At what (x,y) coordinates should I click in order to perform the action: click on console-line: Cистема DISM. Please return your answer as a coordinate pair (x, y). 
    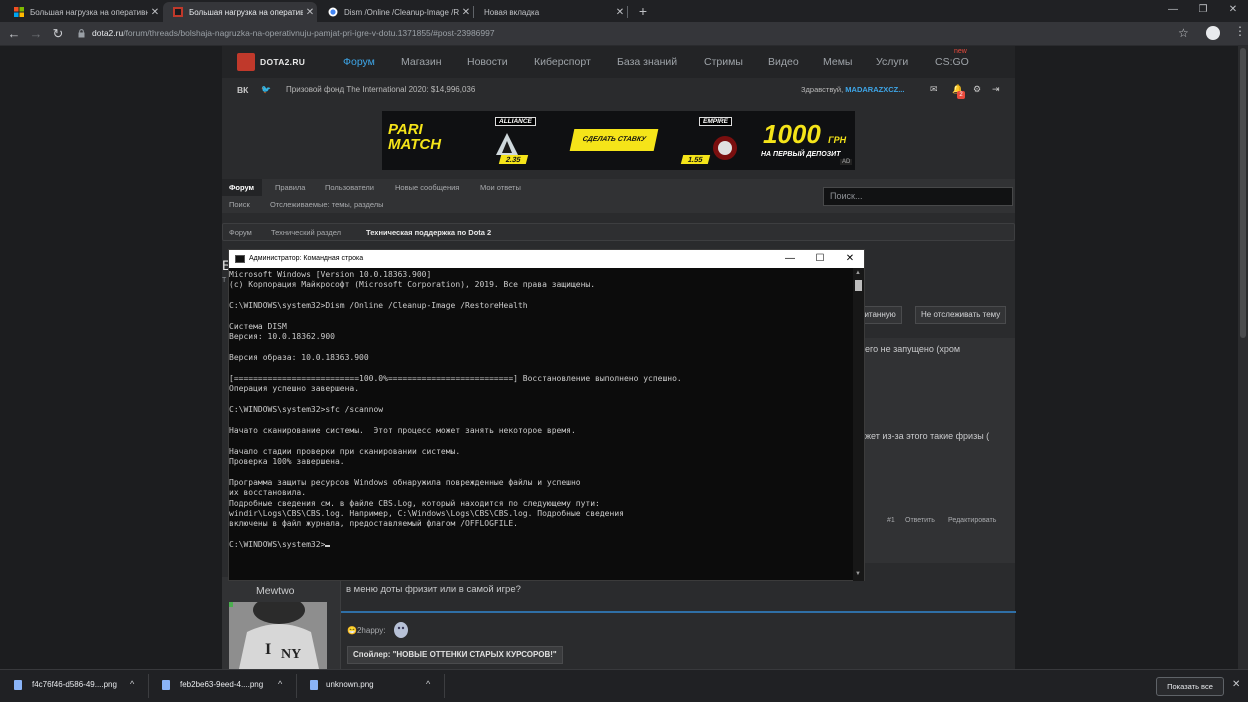
    Looking at the image, I should click on (258, 326).